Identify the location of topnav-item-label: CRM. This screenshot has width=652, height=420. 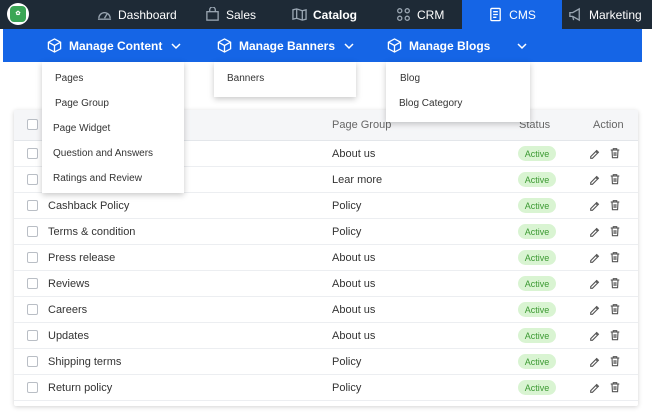
(431, 14).